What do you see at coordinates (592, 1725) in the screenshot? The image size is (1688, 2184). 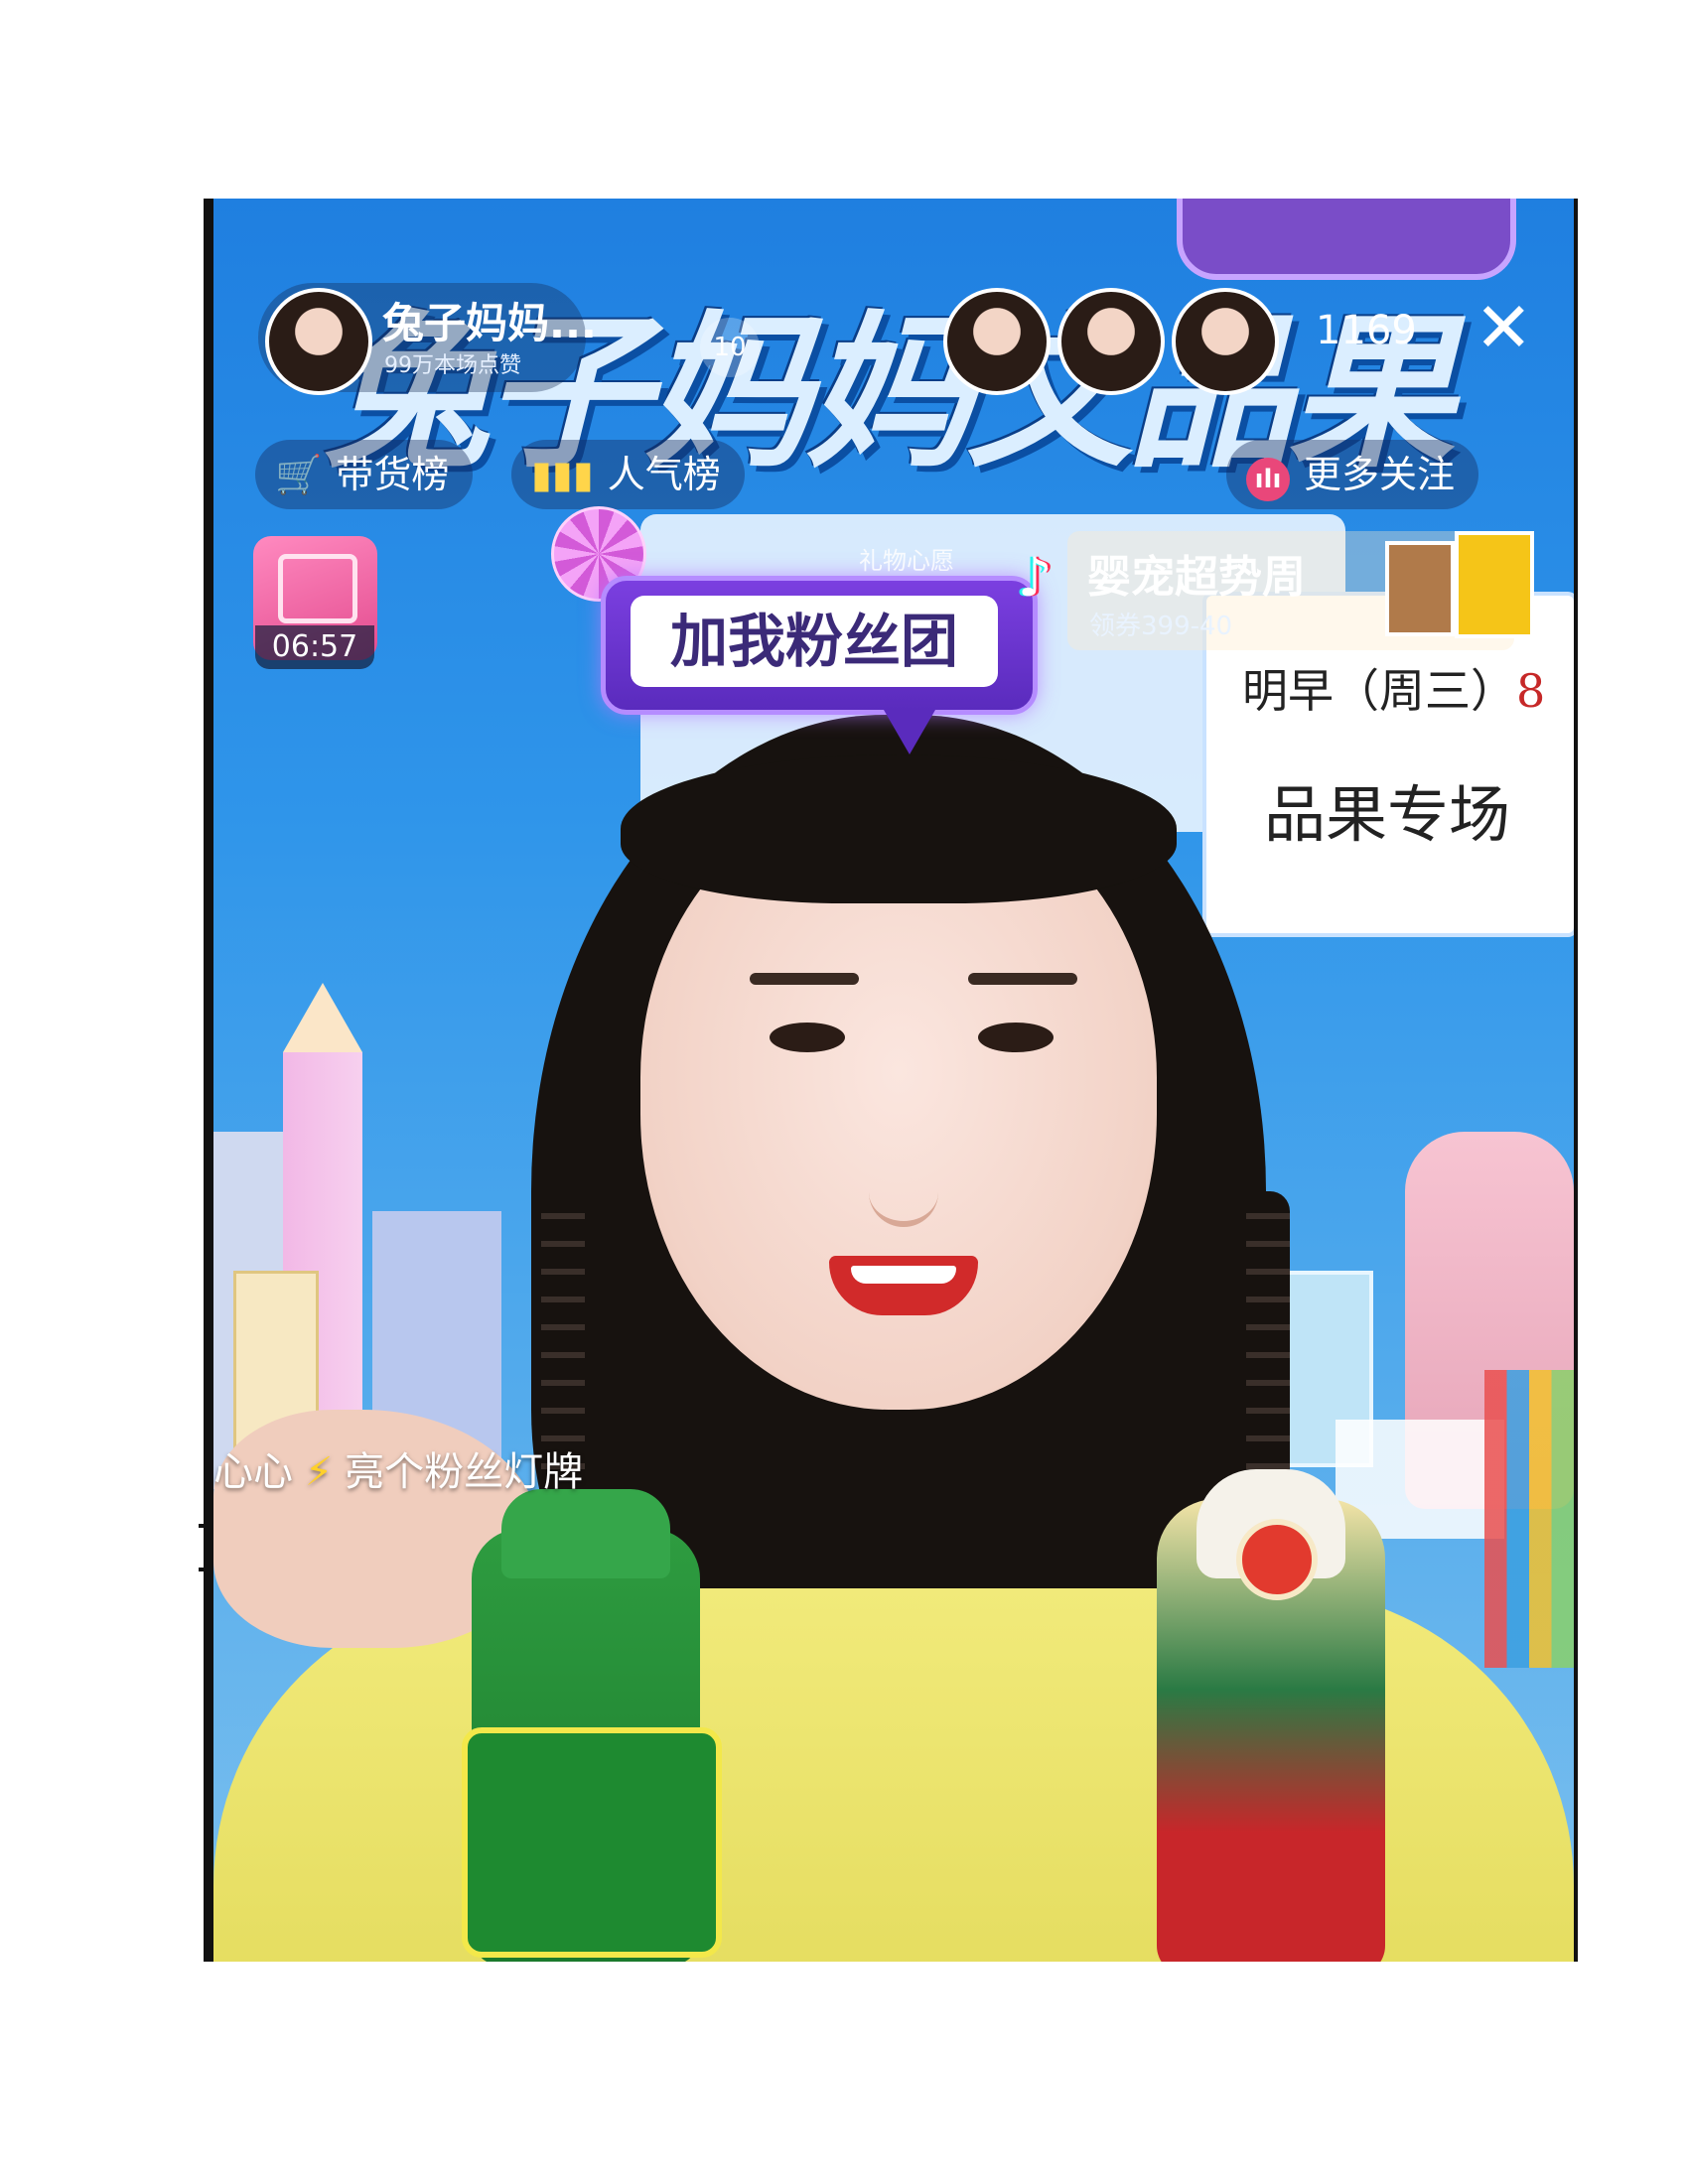 I see `product-green-bottle` at bounding box center [592, 1725].